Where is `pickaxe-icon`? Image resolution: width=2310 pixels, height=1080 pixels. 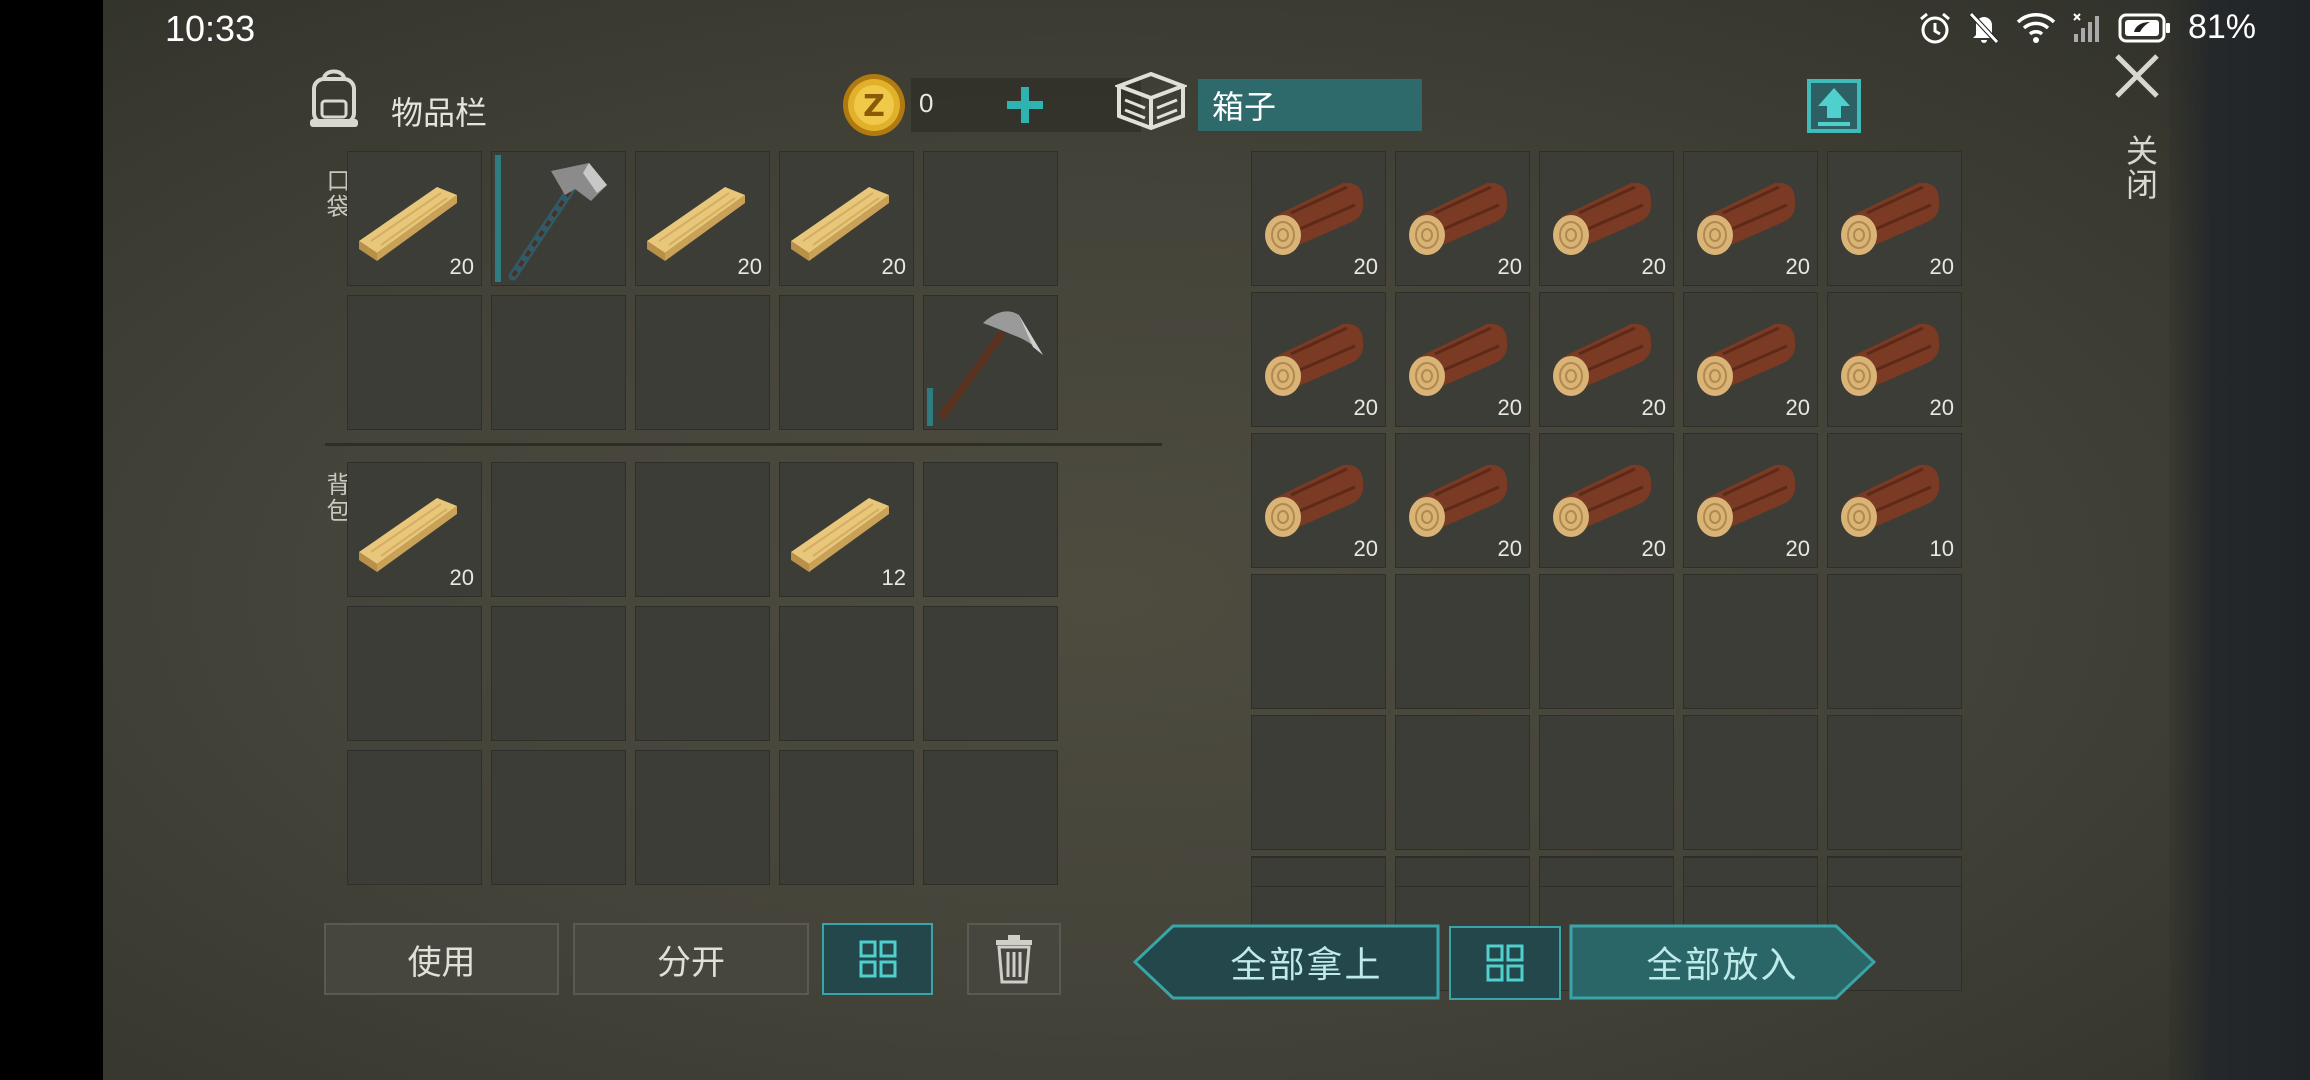 pickaxe-icon is located at coordinates (990, 362).